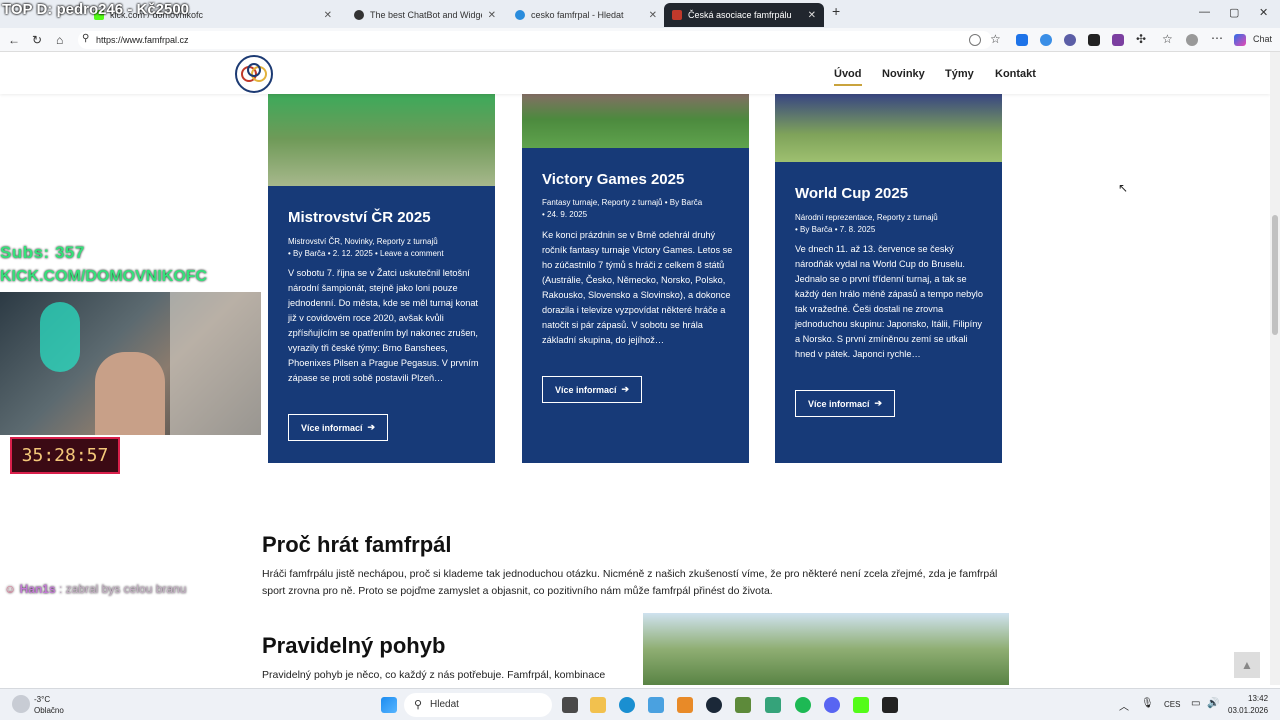 The height and width of the screenshot is (720, 1280). I want to click on copilot-icon, so click(1240, 40).